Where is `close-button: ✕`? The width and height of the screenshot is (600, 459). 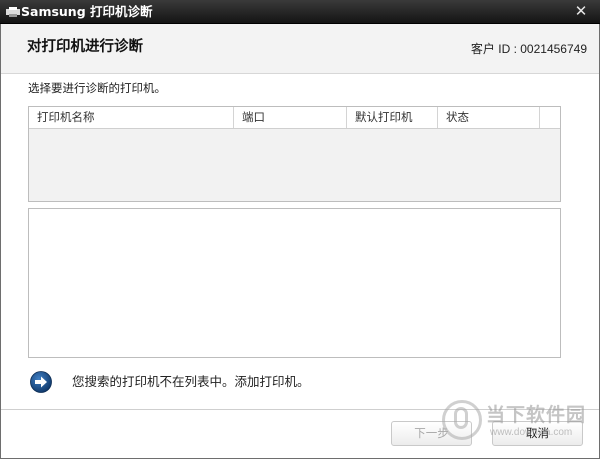
close-button: ✕ is located at coordinates (581, 11).